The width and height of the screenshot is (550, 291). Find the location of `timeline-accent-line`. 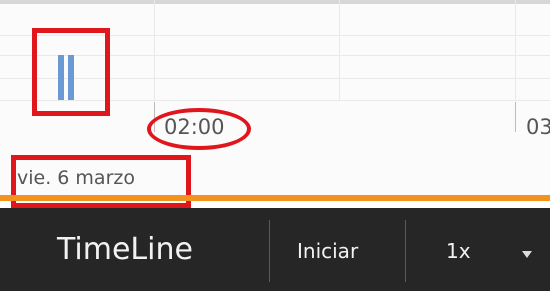

timeline-accent-line is located at coordinates (275, 198).